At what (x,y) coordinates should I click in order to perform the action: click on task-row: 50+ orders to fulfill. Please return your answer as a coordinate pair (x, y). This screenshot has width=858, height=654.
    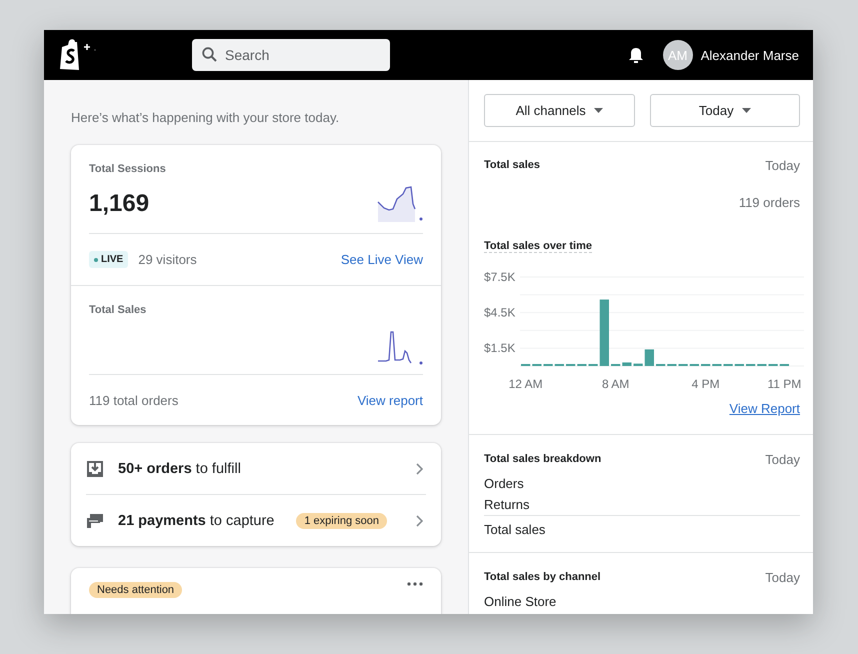
    Looking at the image, I should click on (256, 468).